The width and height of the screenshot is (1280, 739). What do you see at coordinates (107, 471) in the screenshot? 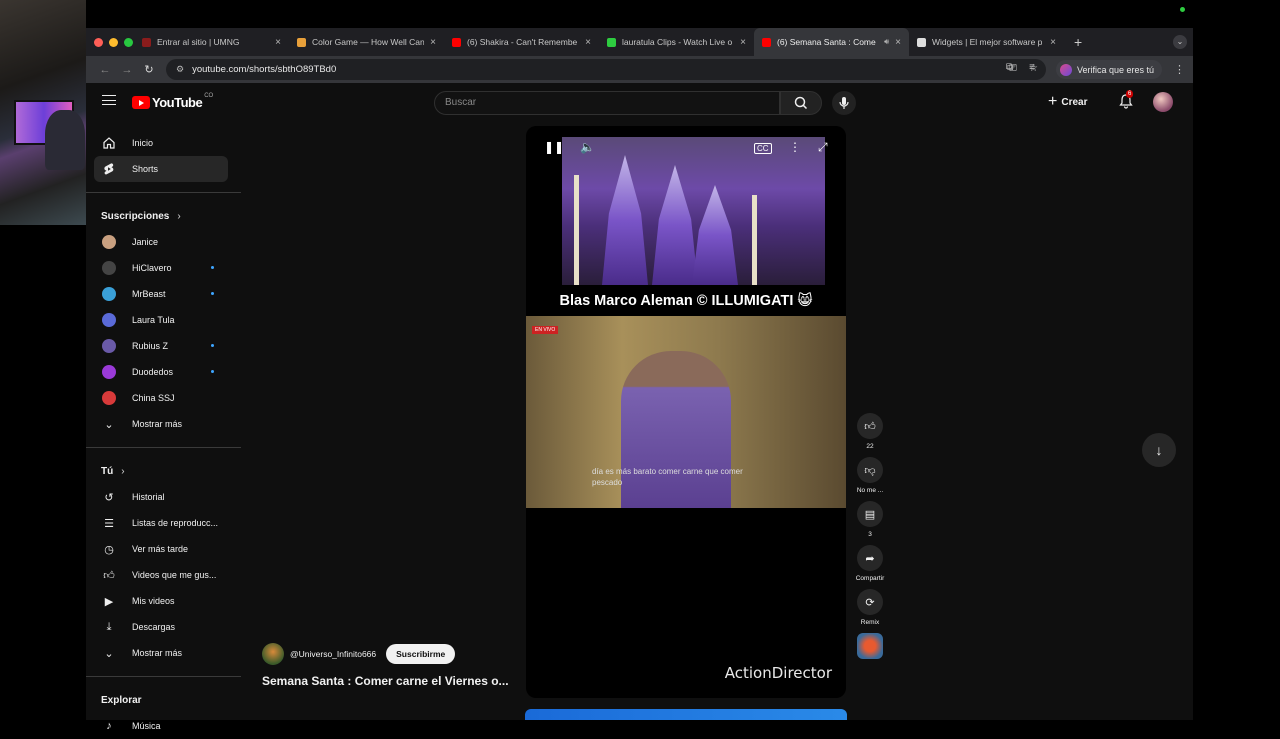
I see `you-title: Tú` at bounding box center [107, 471].